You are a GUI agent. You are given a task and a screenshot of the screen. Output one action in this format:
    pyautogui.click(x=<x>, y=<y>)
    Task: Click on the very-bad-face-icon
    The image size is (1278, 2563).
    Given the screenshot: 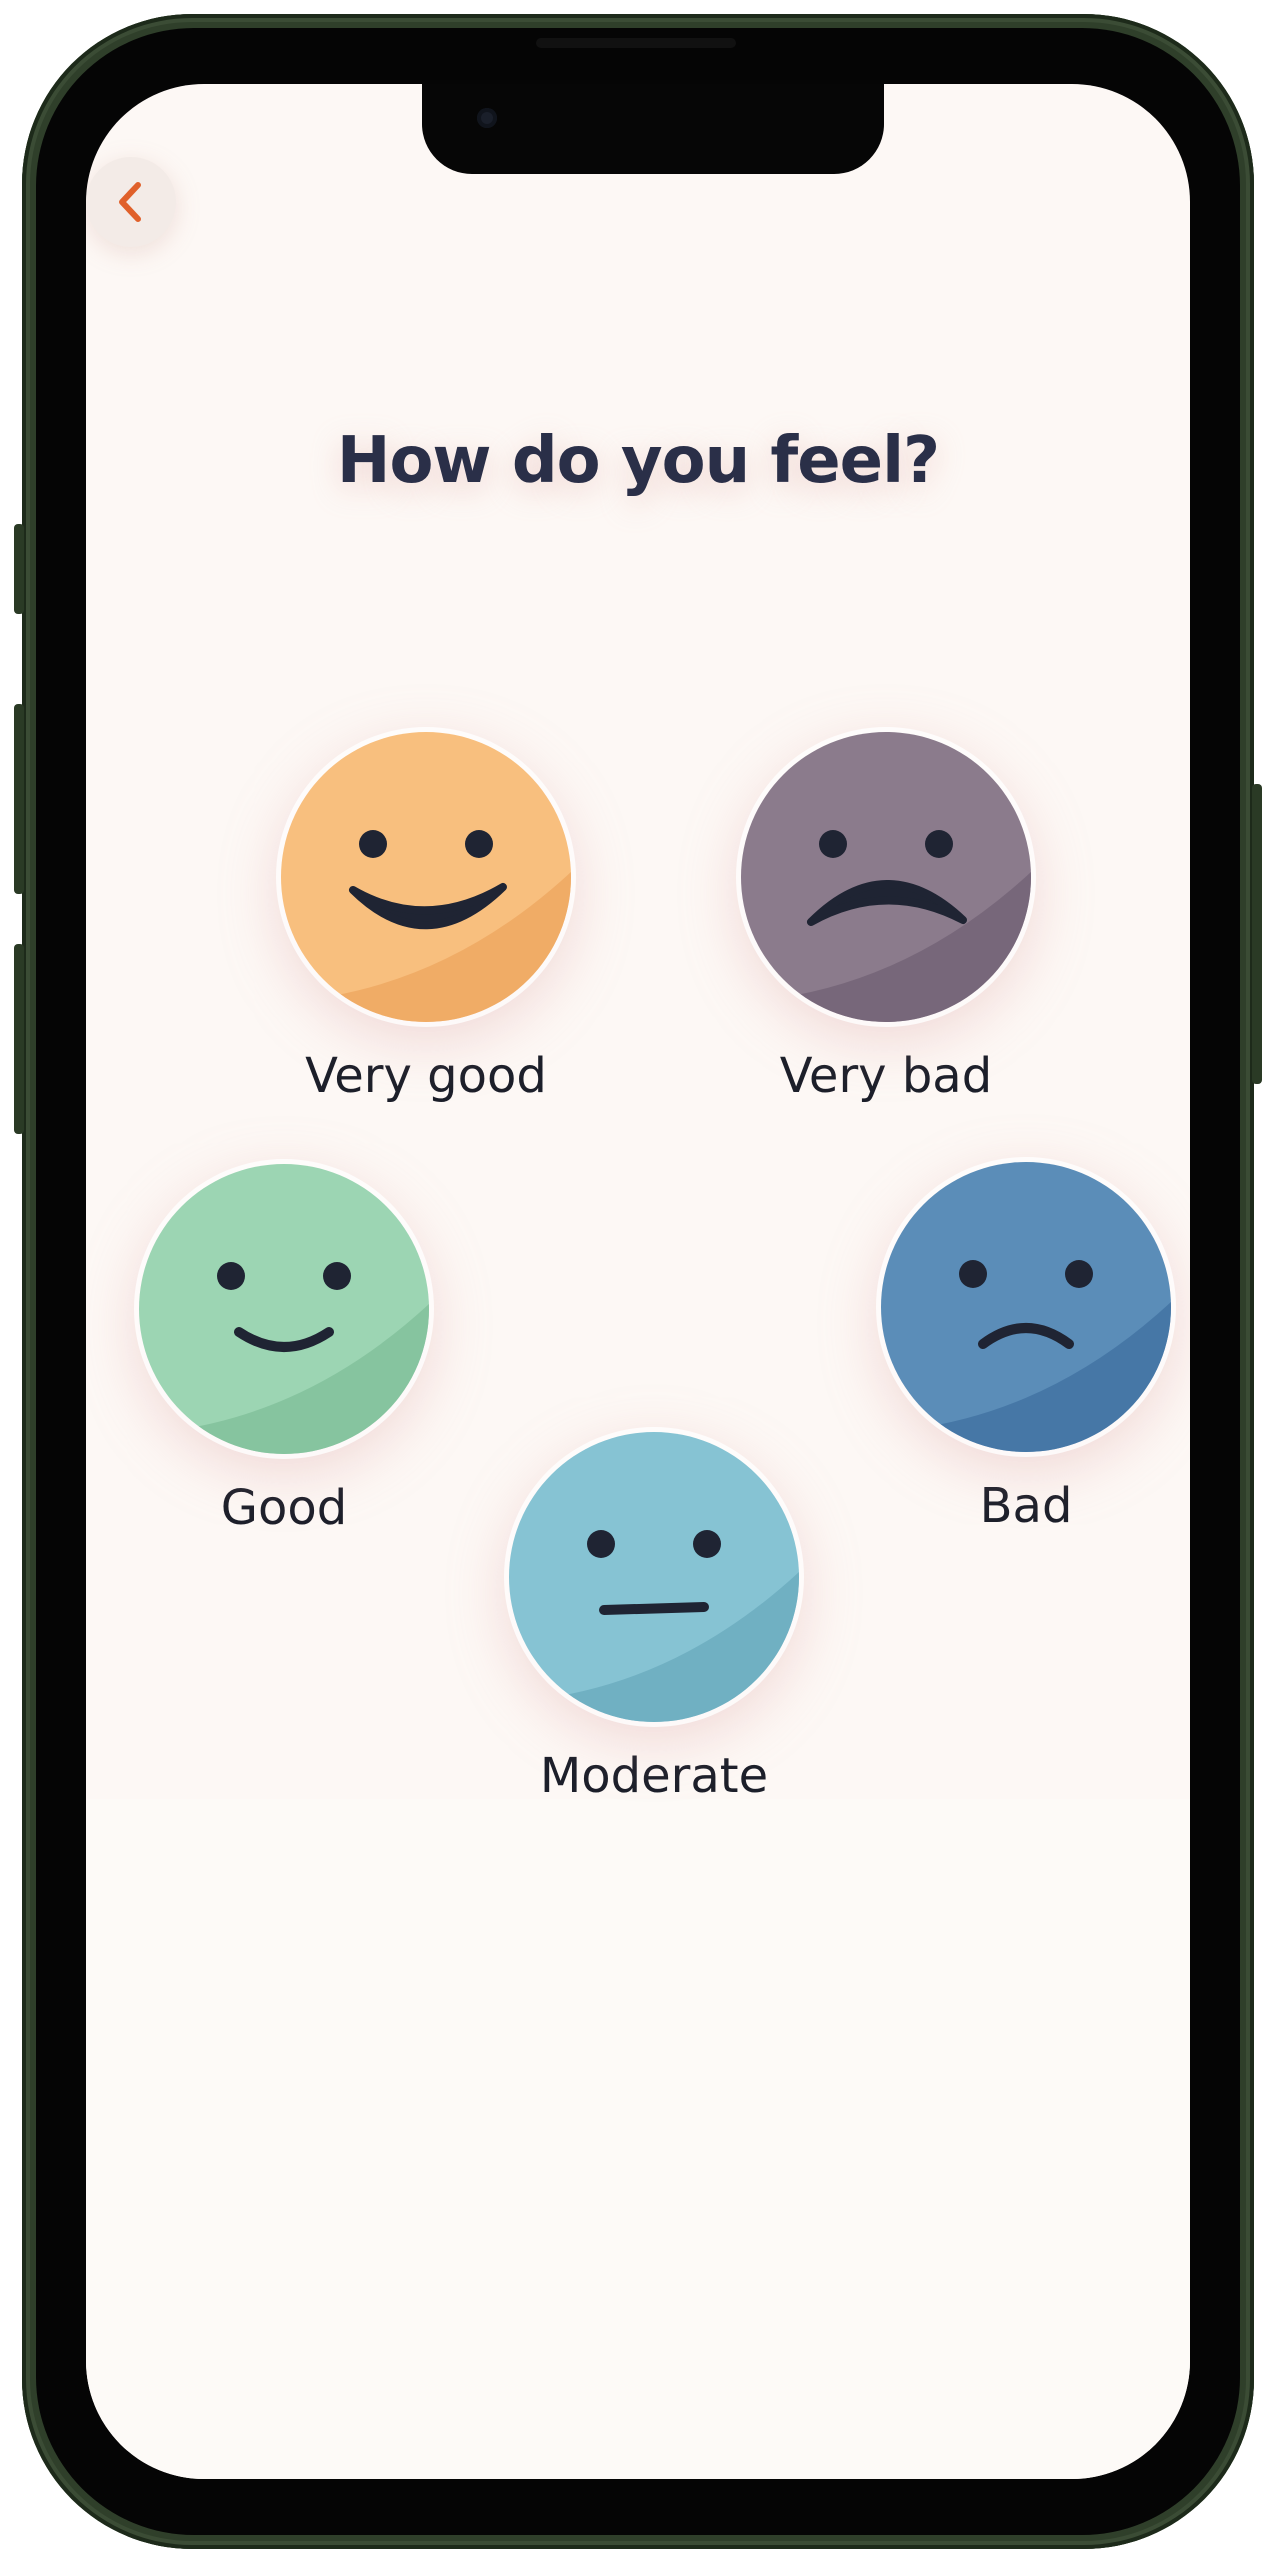 What is the action you would take?
    pyautogui.click(x=886, y=877)
    